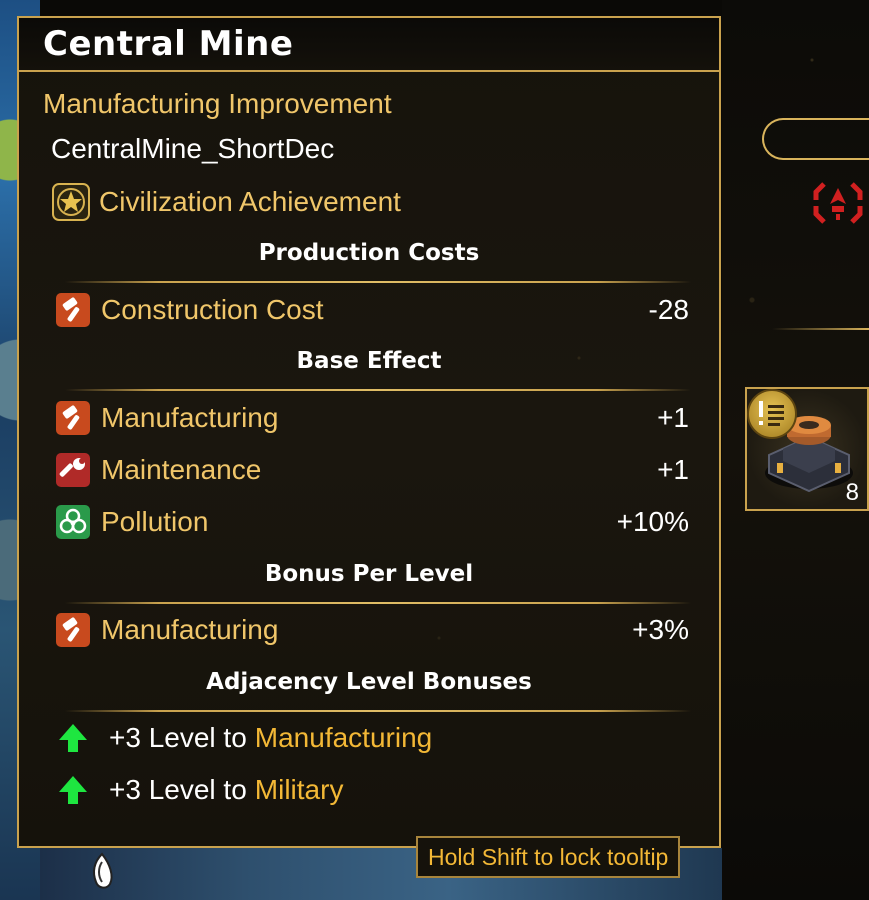  What do you see at coordinates (250, 201) in the screenshot?
I see `achievement-label: Civilization Achievement` at bounding box center [250, 201].